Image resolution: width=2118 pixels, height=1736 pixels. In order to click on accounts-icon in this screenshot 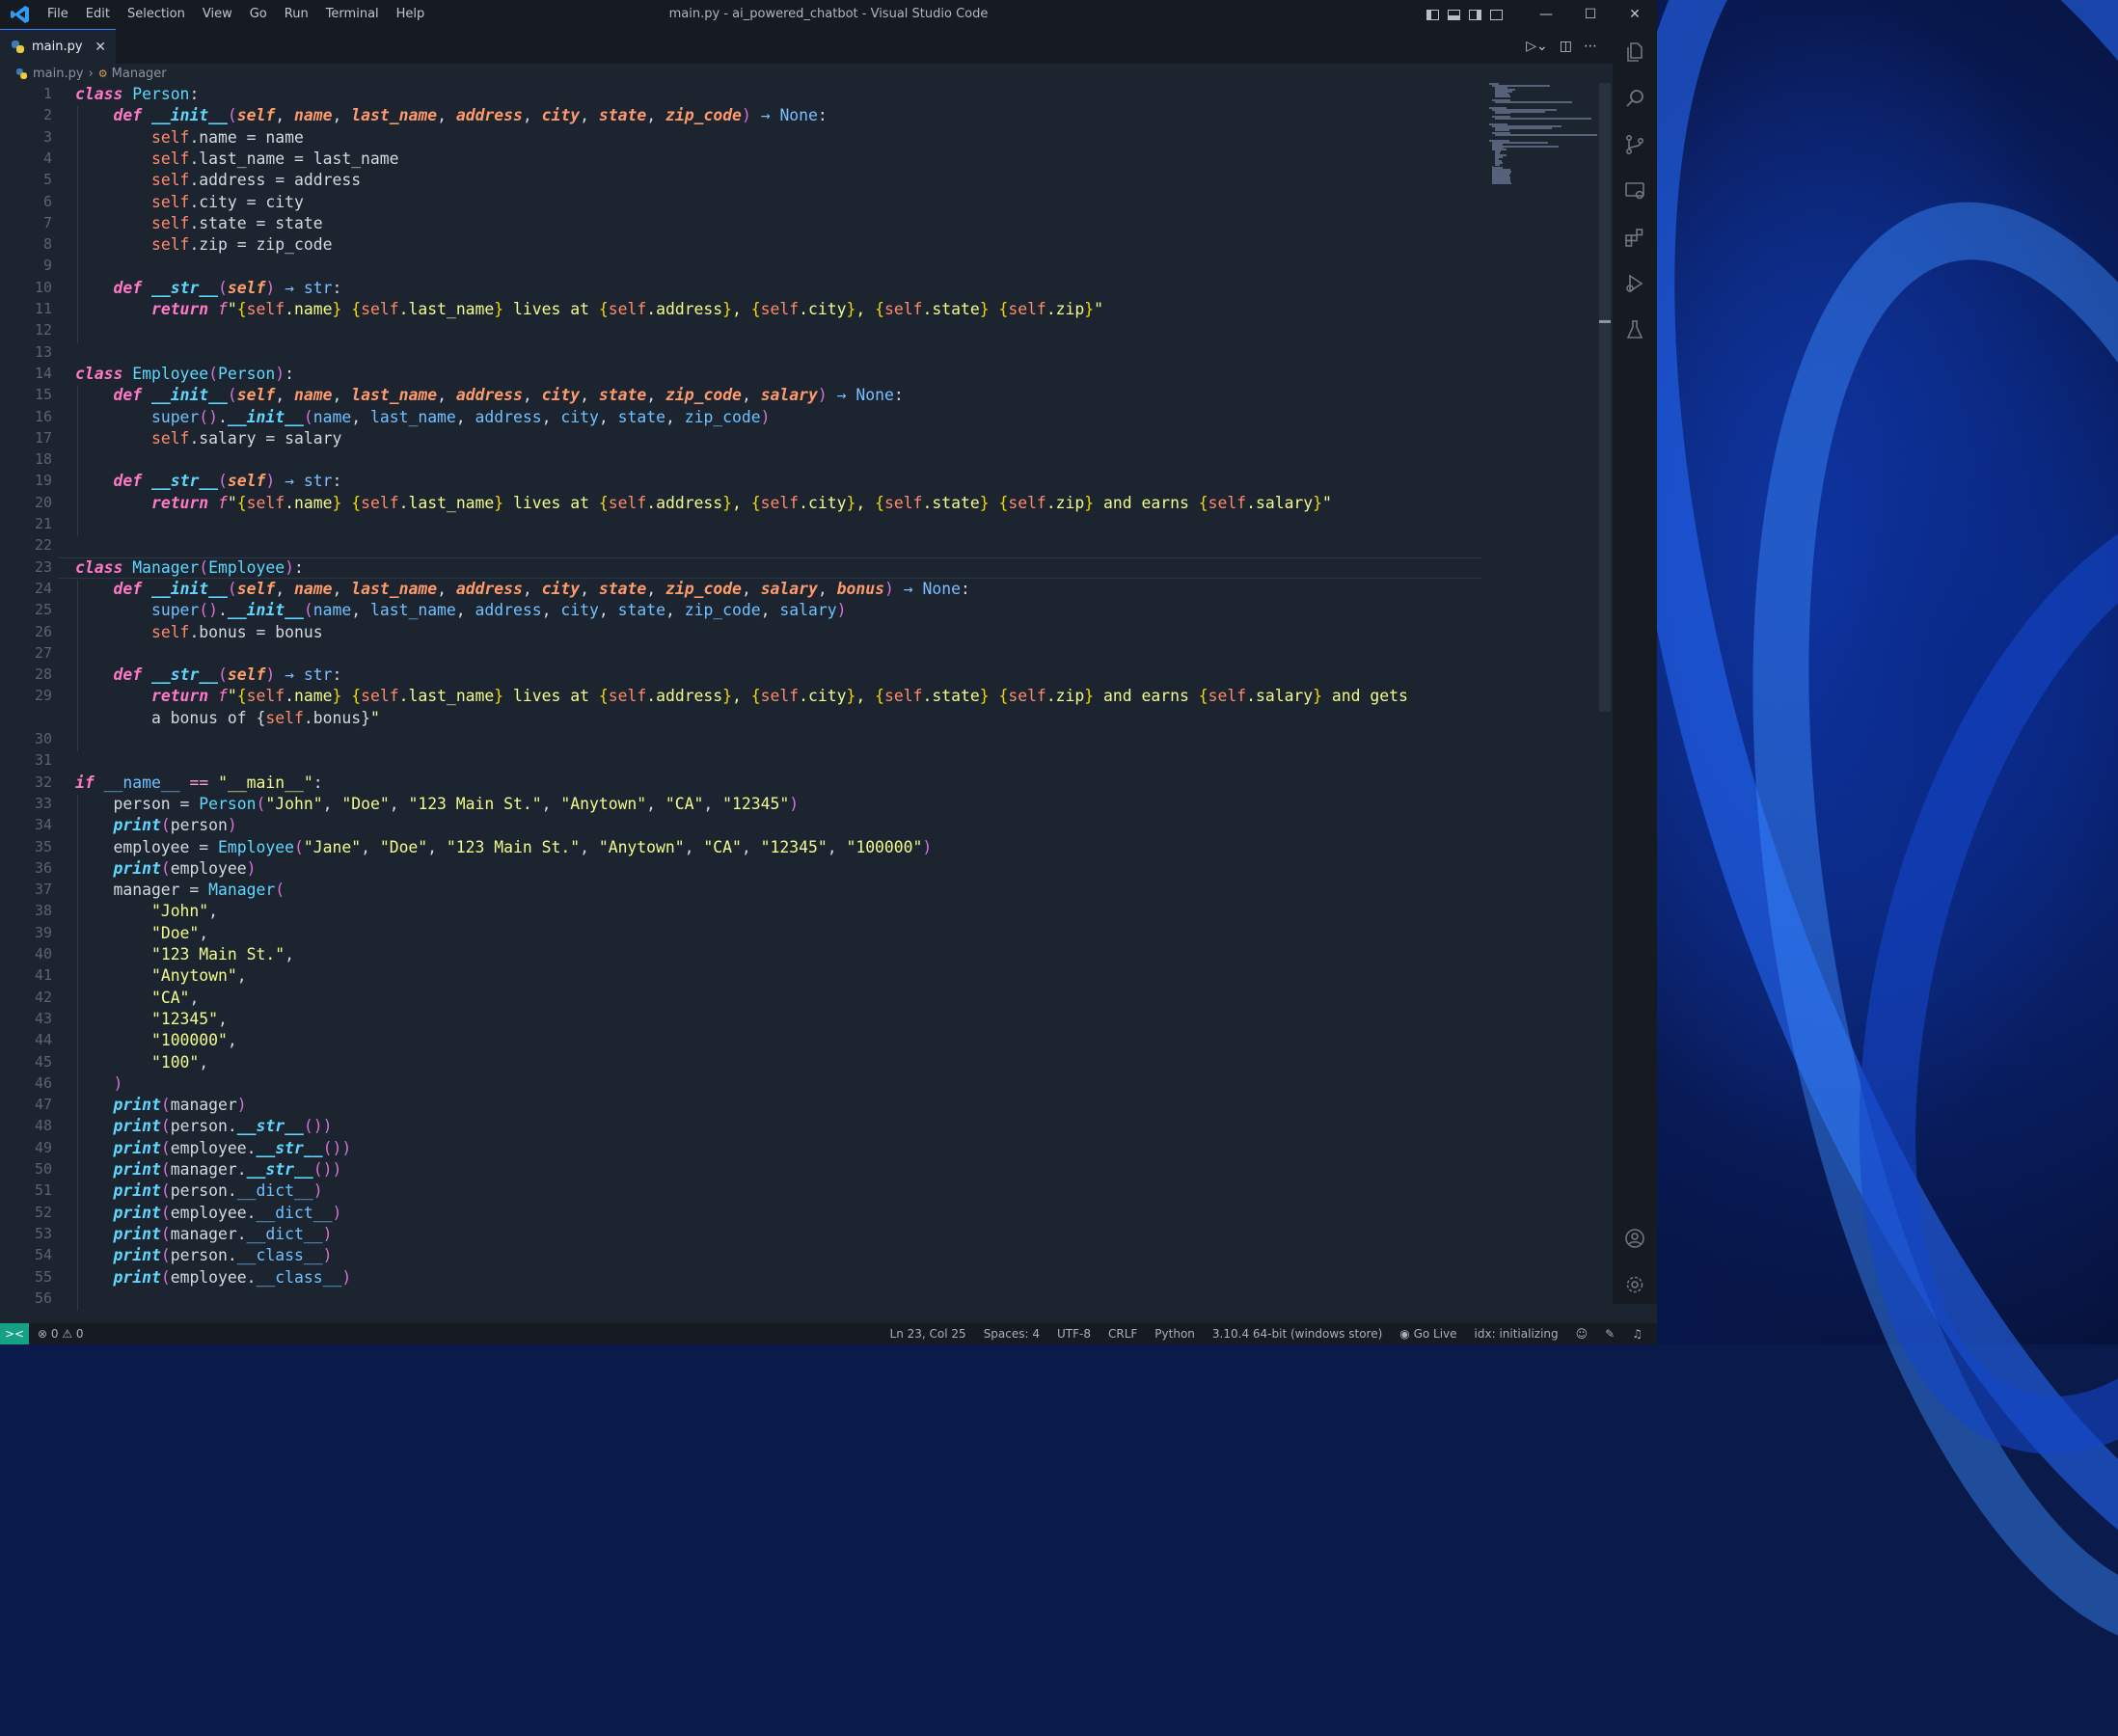, I will do `click(1635, 1239)`.